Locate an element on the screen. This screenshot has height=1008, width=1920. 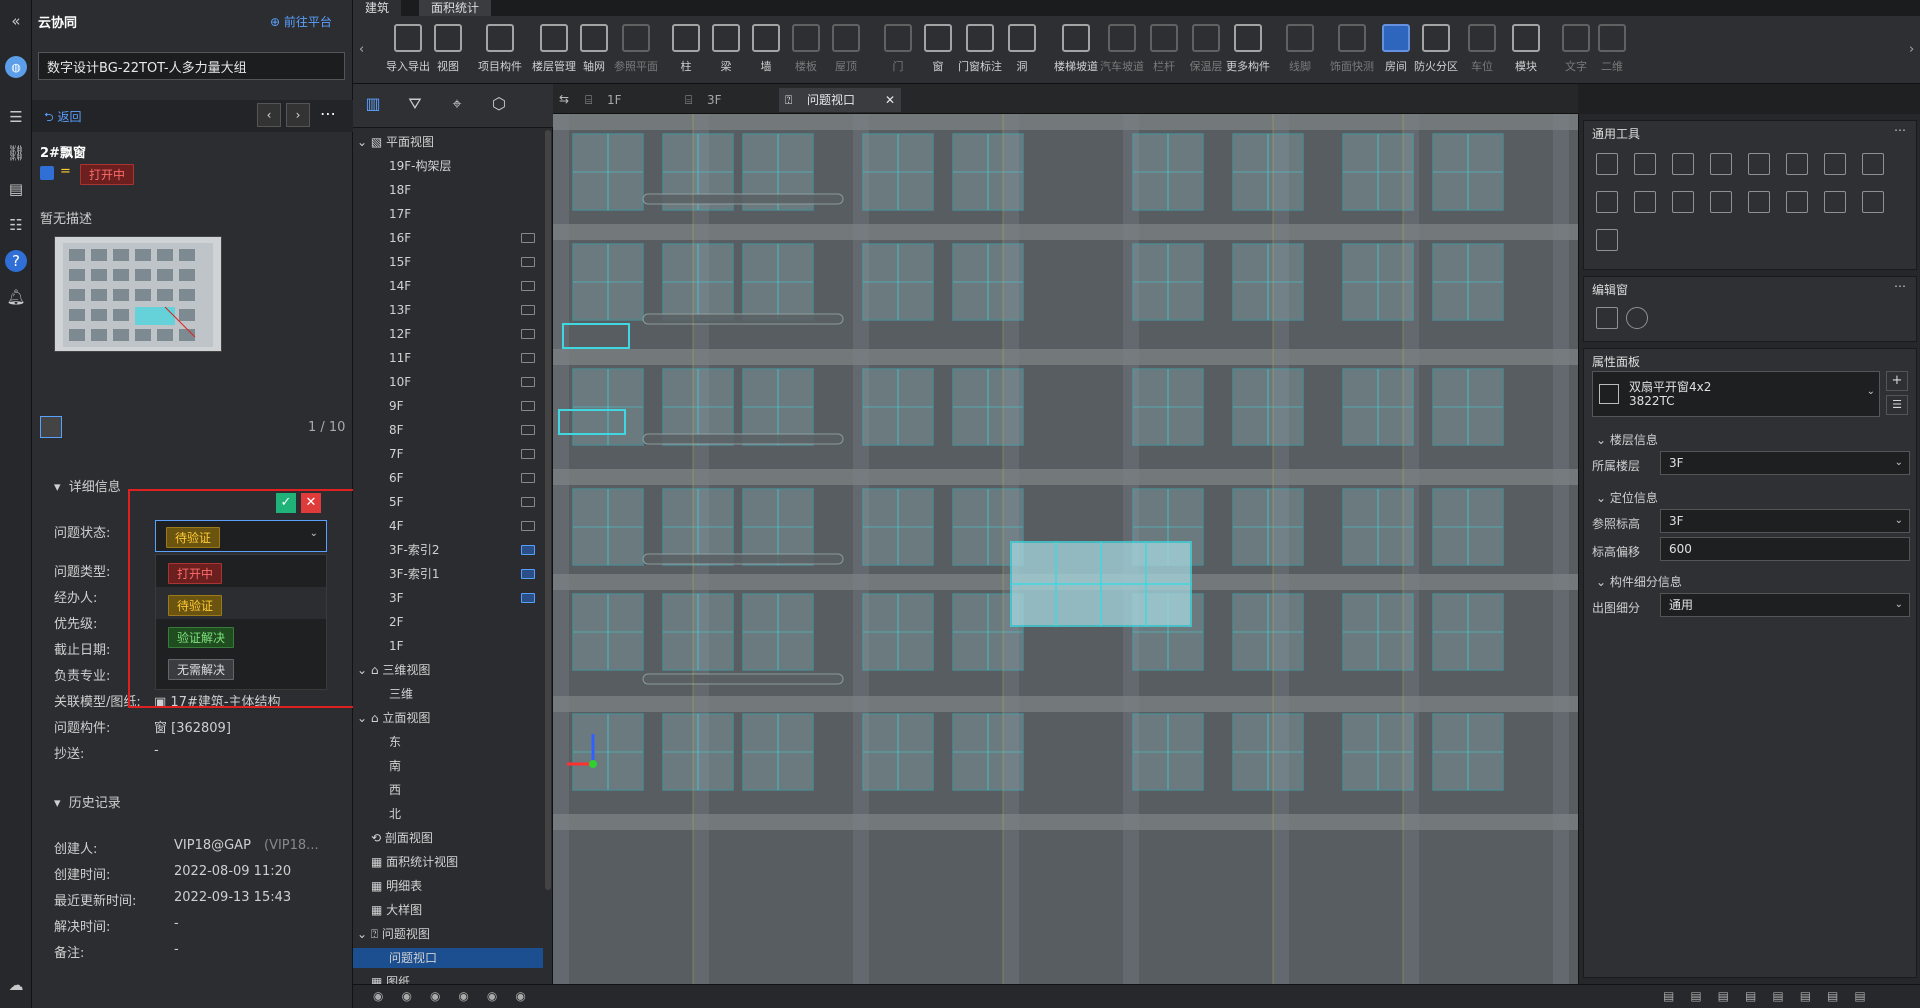
tab-area-stats: 面积统计 is located at coordinates (455, 8).